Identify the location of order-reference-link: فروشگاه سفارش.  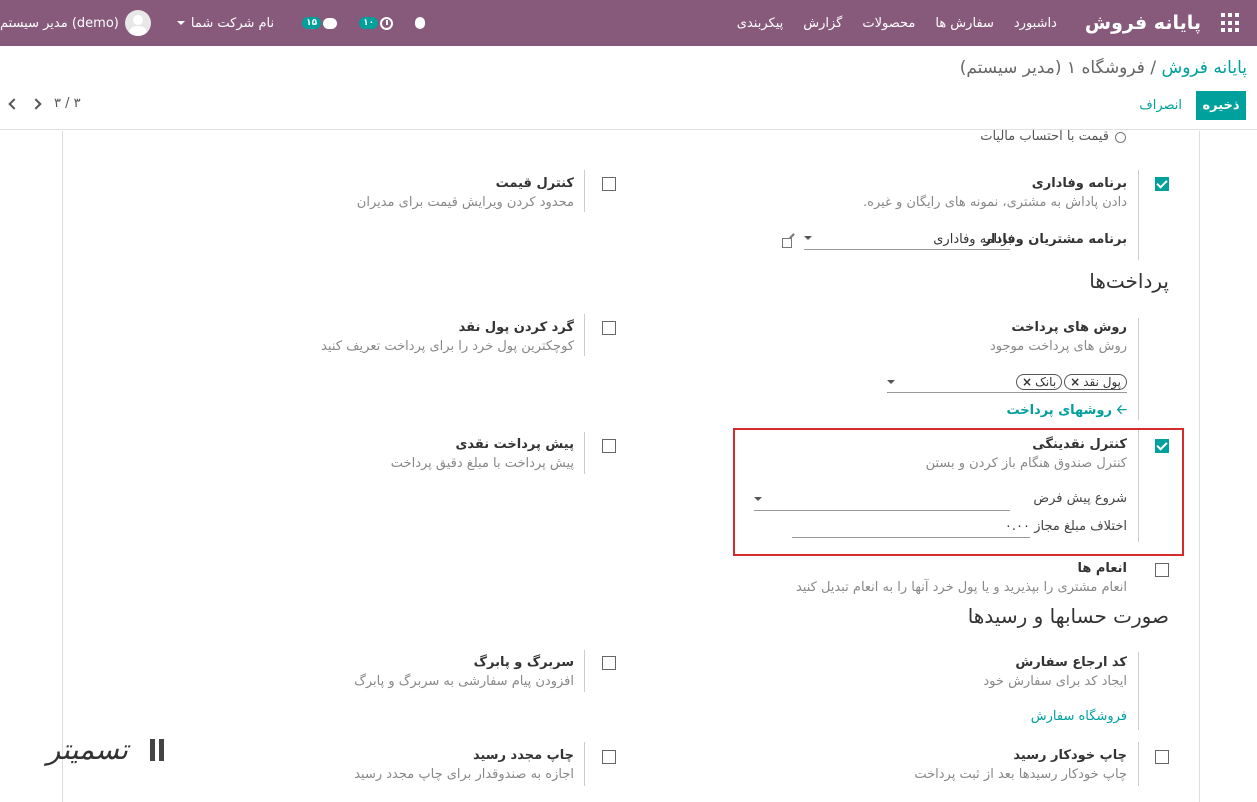
(1027, 716).